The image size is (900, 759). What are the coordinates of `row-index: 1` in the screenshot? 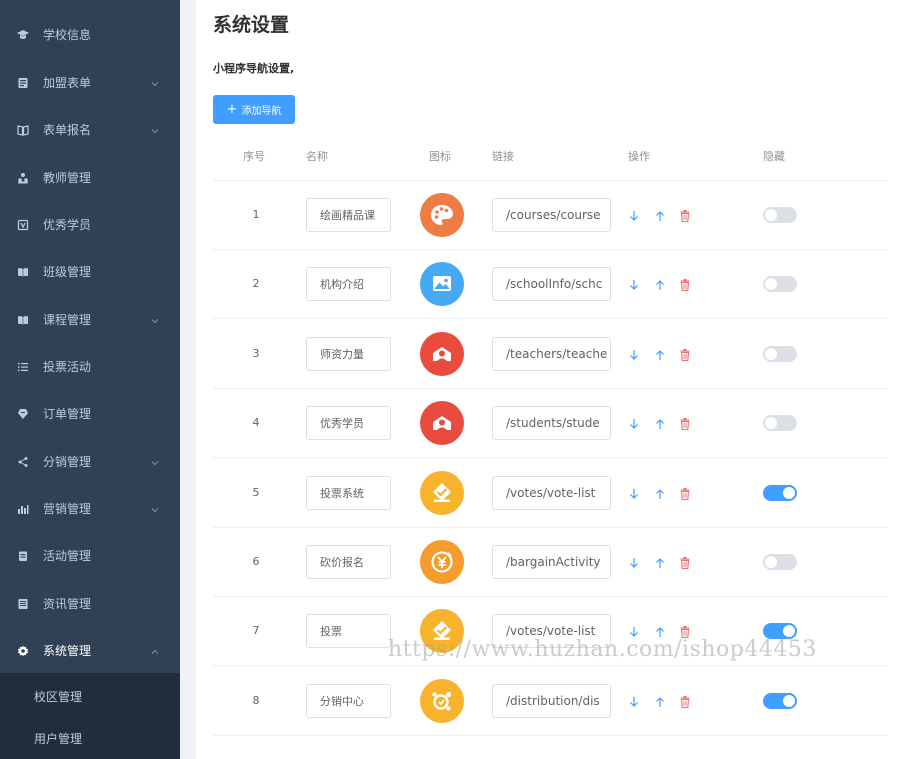 It's located at (256, 214).